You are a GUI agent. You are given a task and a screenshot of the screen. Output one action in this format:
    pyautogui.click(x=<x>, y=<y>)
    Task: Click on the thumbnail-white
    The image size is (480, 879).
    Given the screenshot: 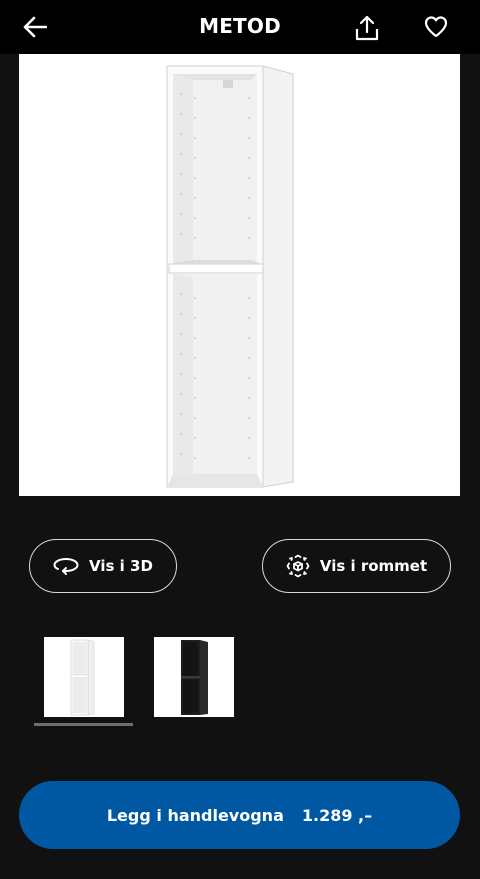 What is the action you would take?
    pyautogui.click(x=84, y=677)
    